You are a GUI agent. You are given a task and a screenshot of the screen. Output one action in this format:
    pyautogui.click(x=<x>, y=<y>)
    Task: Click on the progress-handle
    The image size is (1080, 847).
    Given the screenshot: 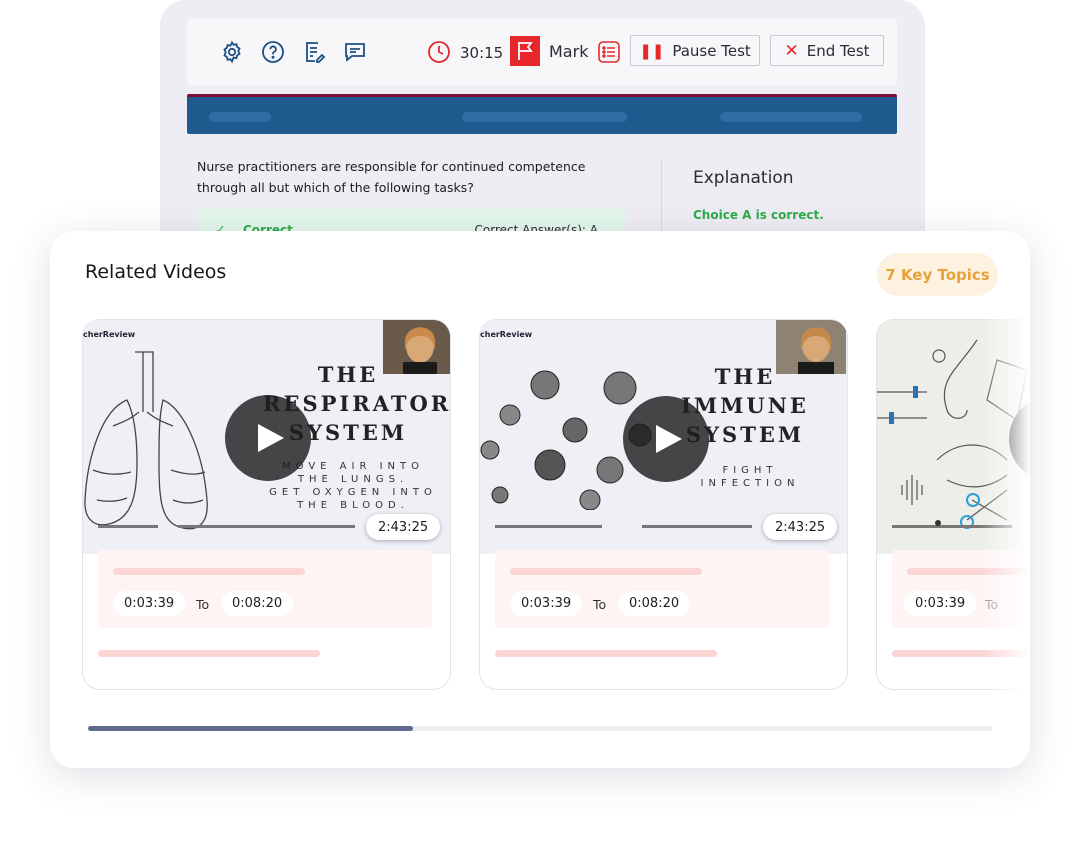 What is the action you would take?
    pyautogui.click(x=938, y=523)
    